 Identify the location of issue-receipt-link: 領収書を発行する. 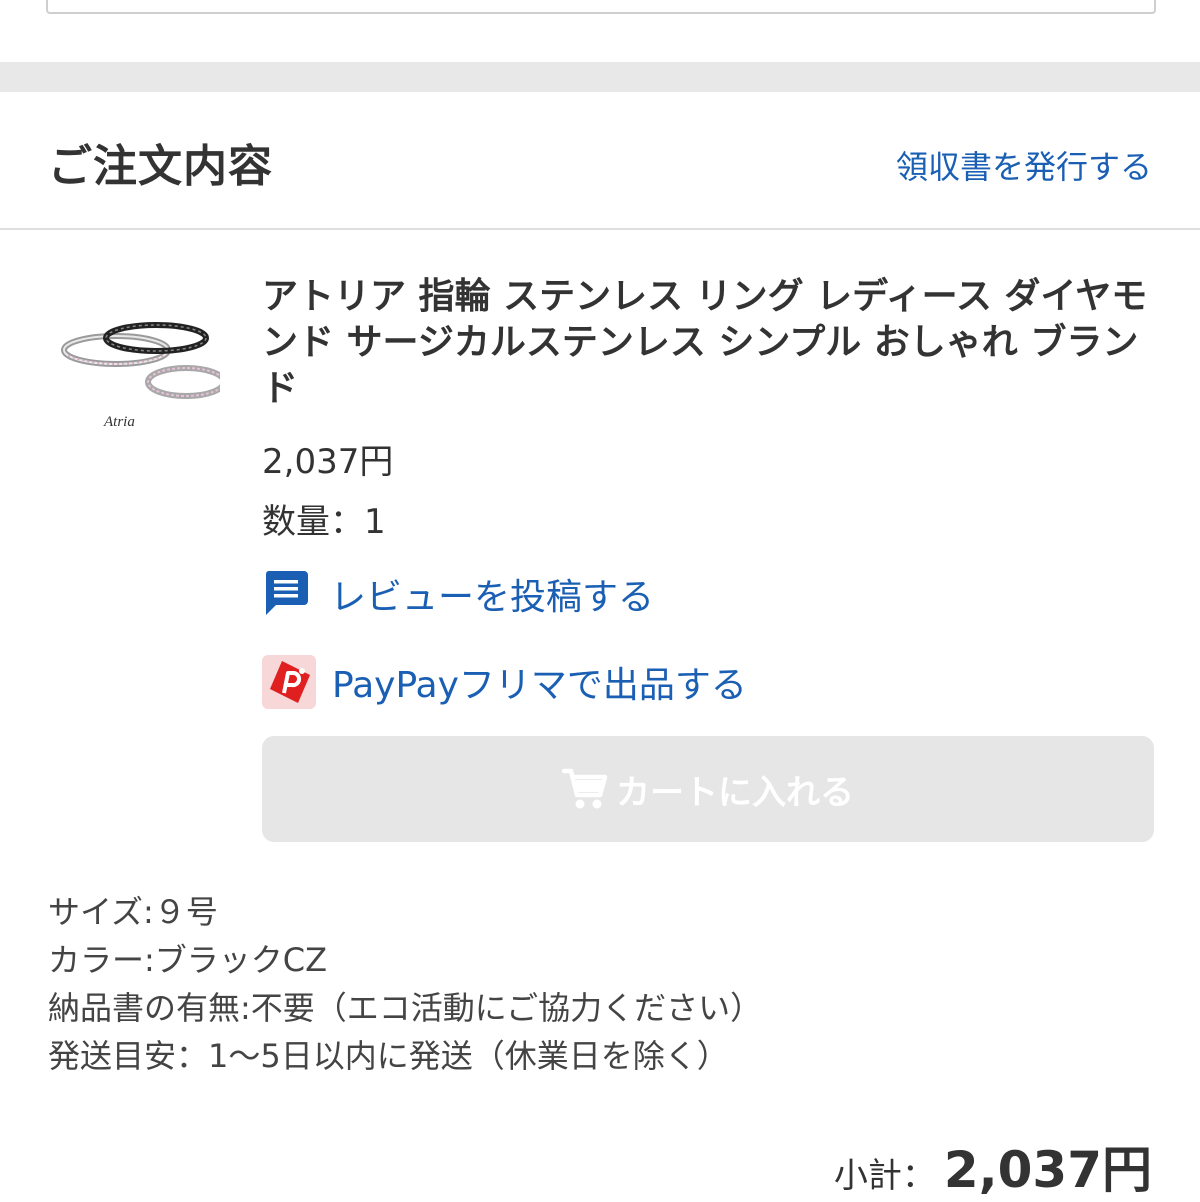
(1024, 165).